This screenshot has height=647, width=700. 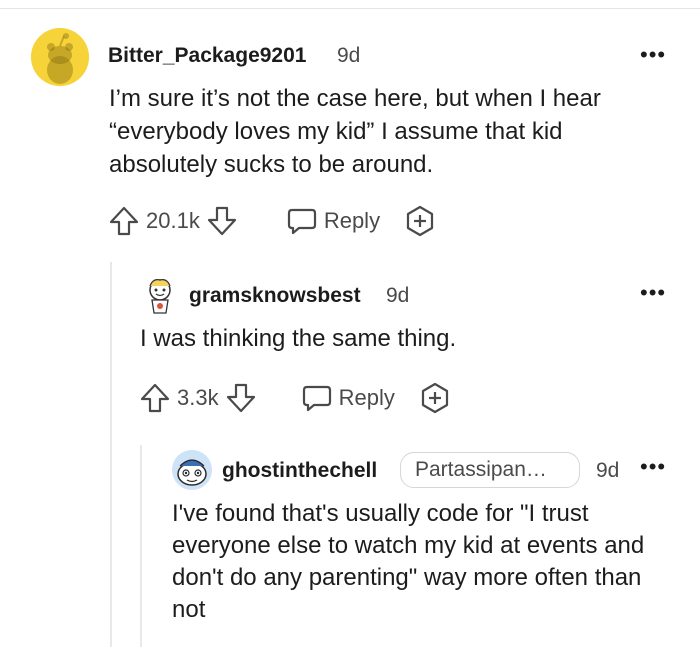 What do you see at coordinates (350, 8) in the screenshot?
I see `top-divider` at bounding box center [350, 8].